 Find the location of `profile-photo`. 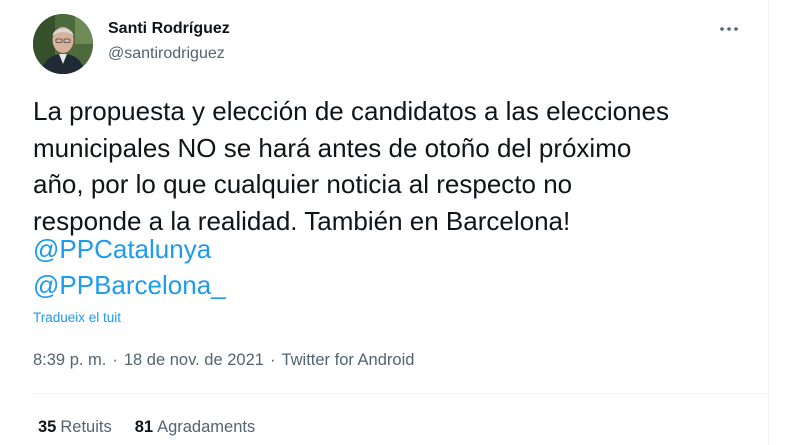

profile-photo is located at coordinates (63, 44).